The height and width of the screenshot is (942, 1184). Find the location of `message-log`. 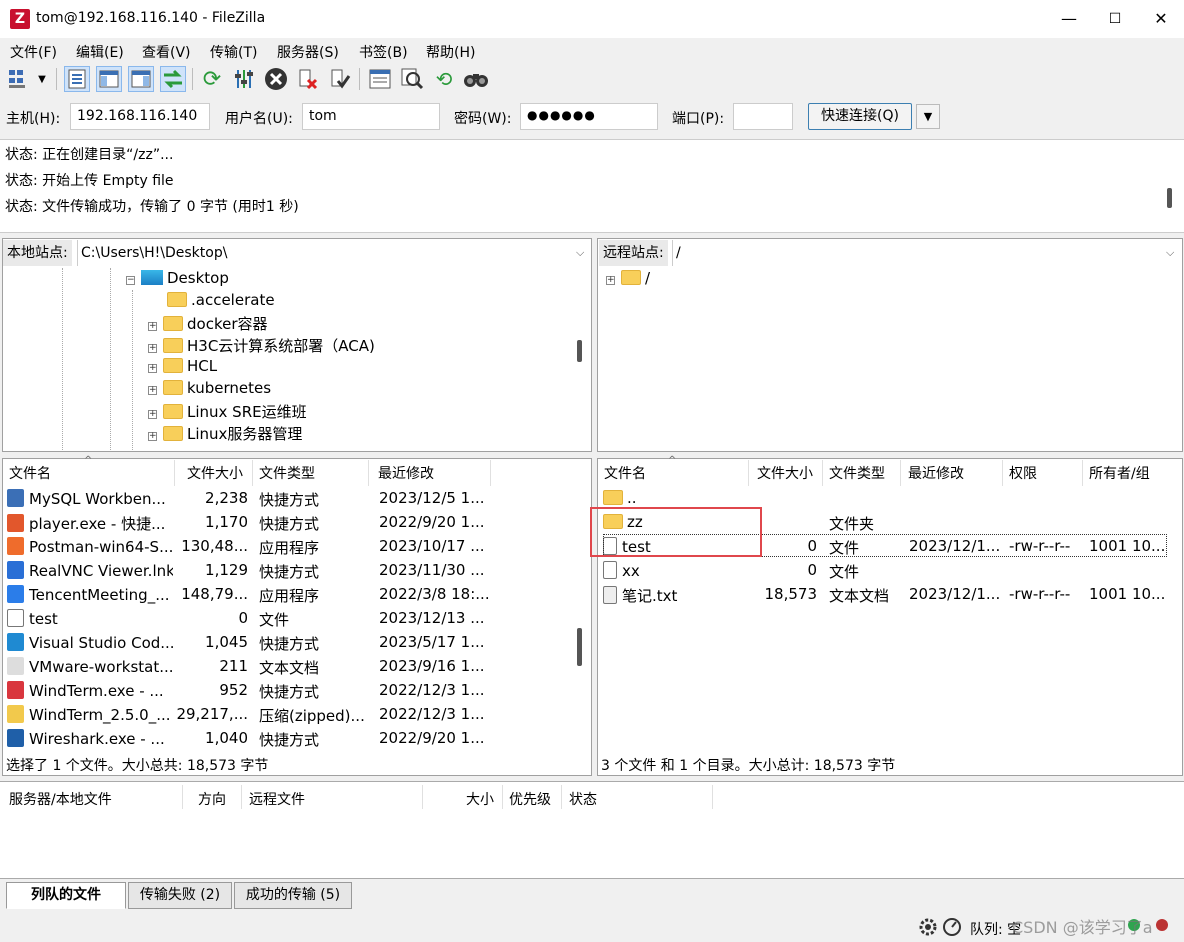

message-log is located at coordinates (592, 186).